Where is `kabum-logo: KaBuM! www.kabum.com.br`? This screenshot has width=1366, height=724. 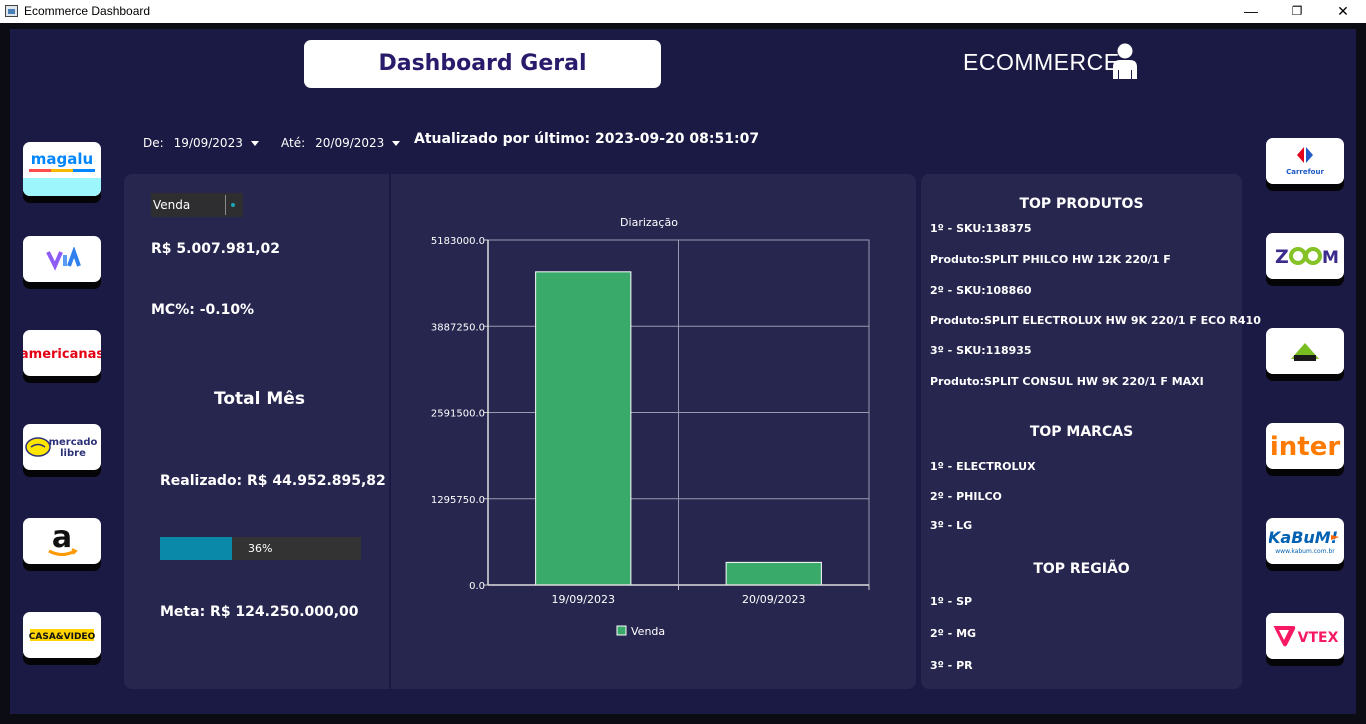 kabum-logo: KaBuM! www.kabum.com.br is located at coordinates (1305, 541).